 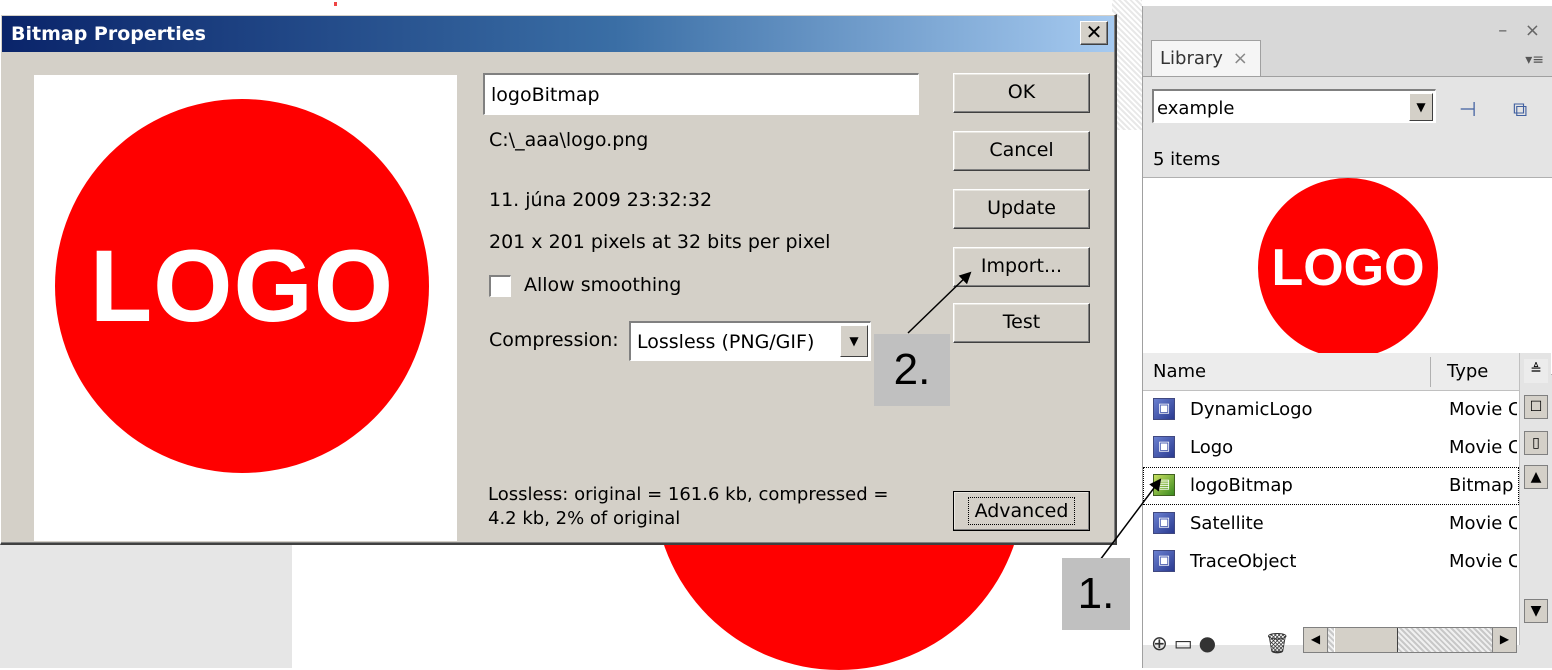 I want to click on library-document-value: example, so click(x=1196, y=108).